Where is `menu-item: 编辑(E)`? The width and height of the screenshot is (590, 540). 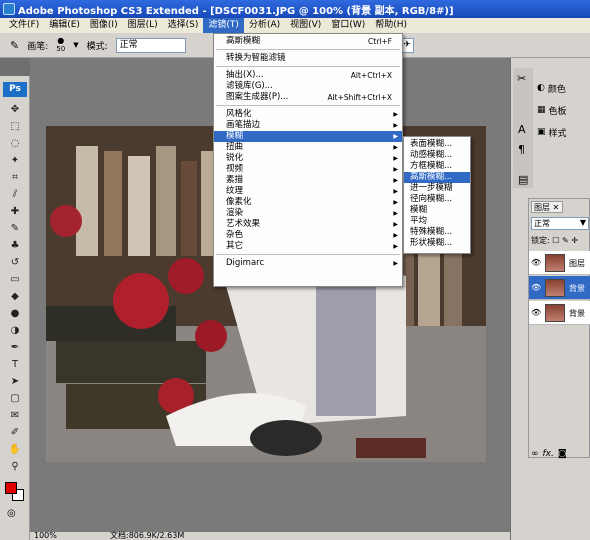 menu-item: 编辑(E) is located at coordinates (64, 25).